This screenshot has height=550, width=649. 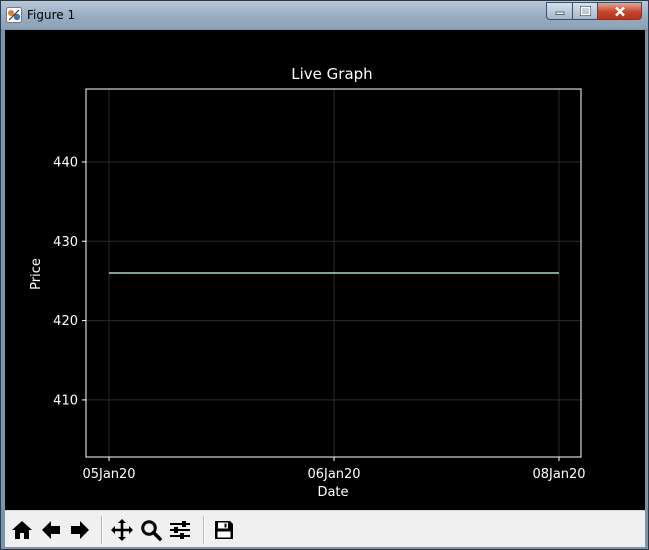 I want to click on x-axis: 05Jan20 06Jan20 08Jan20, so click(x=334, y=469).